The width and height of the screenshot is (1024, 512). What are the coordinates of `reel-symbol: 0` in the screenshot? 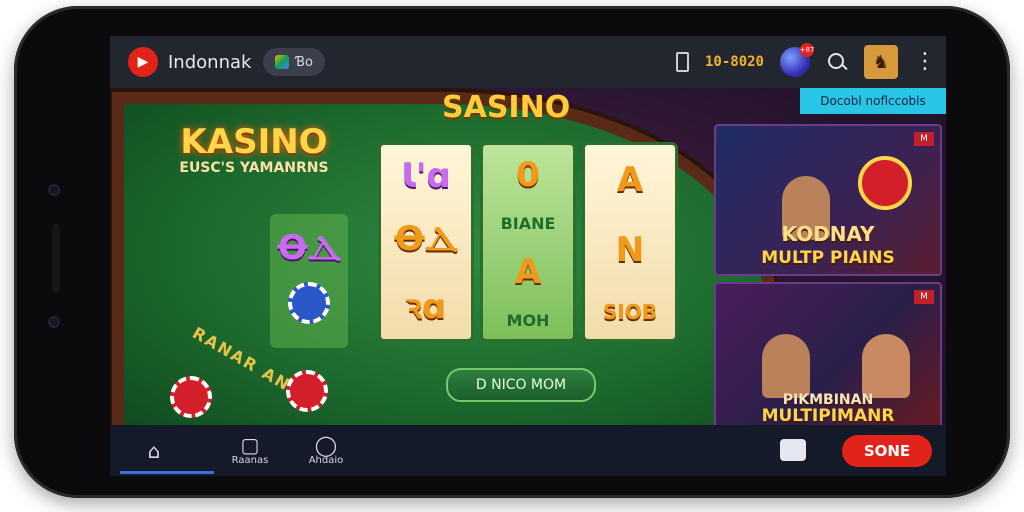 It's located at (528, 174).